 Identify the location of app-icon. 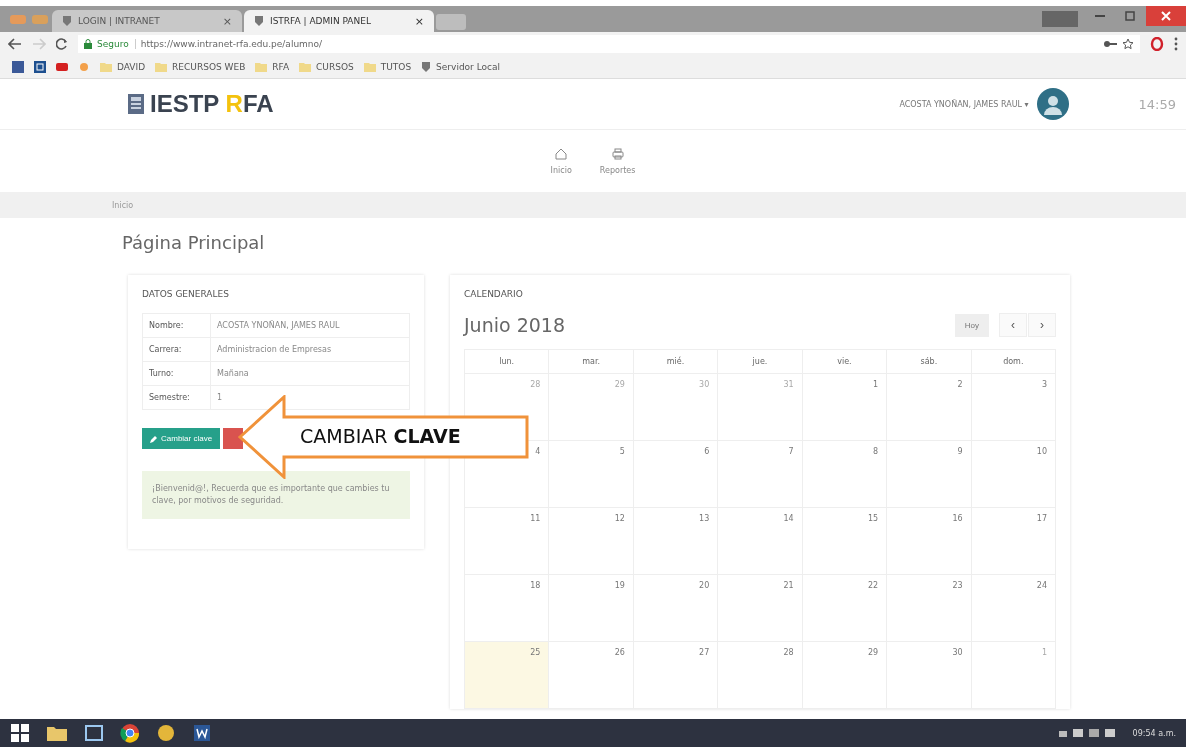
(166, 733).